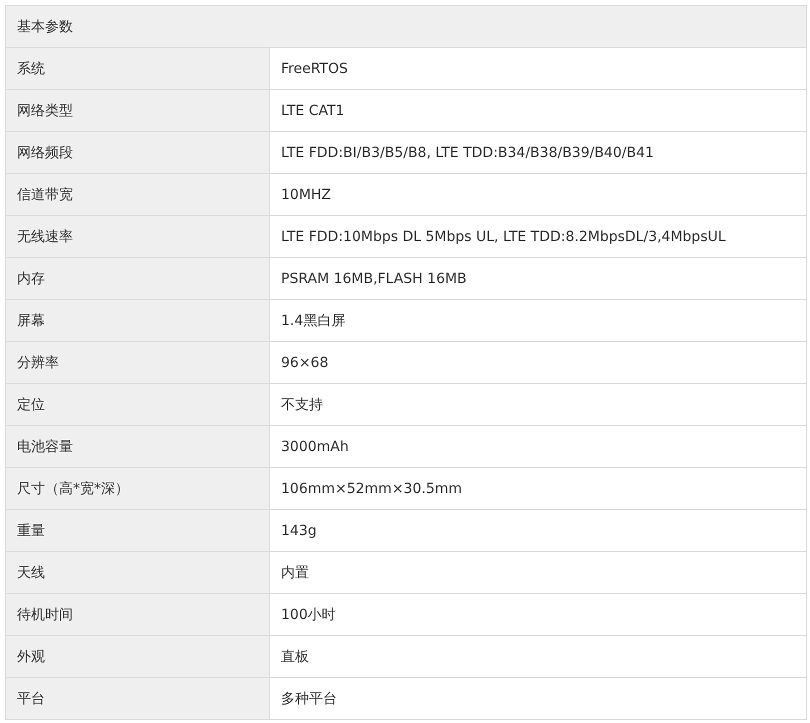  I want to click on table-cell: 尺寸（高*宽*深）, so click(138, 489).